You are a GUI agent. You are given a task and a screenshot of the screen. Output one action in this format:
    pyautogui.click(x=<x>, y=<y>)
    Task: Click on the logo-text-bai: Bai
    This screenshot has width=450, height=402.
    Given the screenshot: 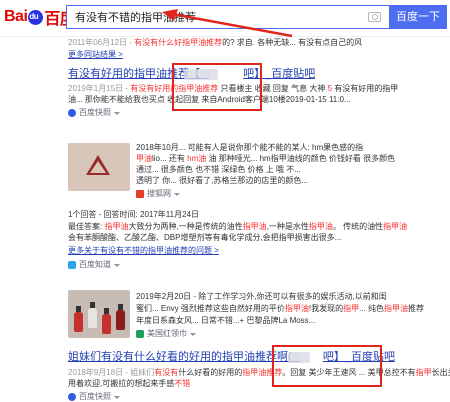 What is the action you would take?
    pyautogui.click(x=16, y=16)
    